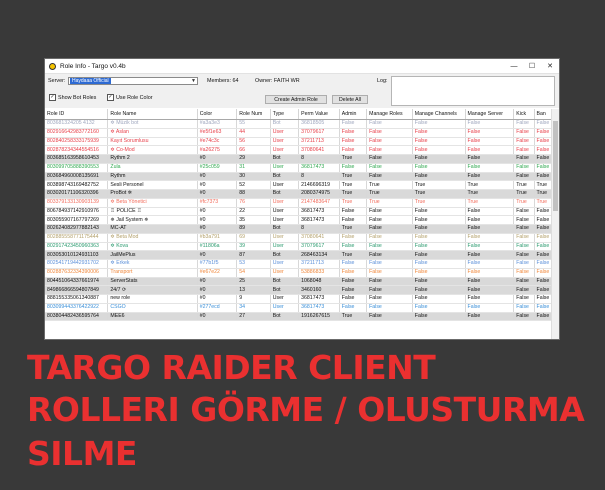 This screenshot has width=605, height=490. I want to click on show-bot-roles-checkbox: ✓ Show Bot Roles, so click(72, 97).